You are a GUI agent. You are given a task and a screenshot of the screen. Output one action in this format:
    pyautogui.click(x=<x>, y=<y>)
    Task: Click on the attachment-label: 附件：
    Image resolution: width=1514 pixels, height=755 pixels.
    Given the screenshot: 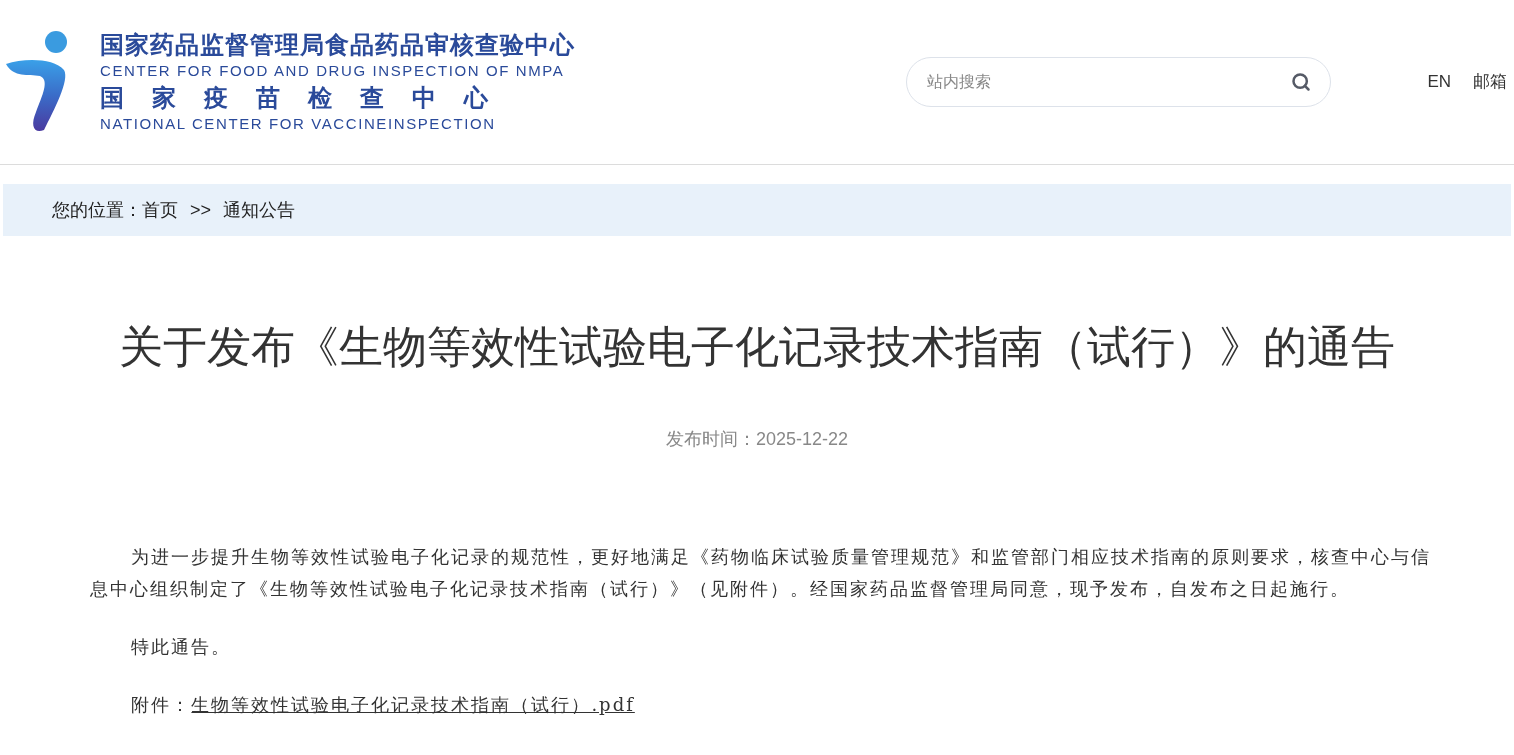 What is the action you would take?
    pyautogui.click(x=161, y=704)
    